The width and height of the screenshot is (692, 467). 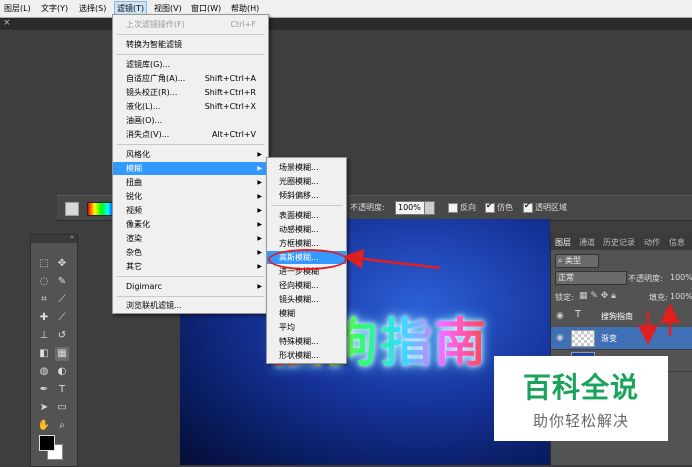 I want to click on watermark-title: 百科全说, so click(x=580, y=387).